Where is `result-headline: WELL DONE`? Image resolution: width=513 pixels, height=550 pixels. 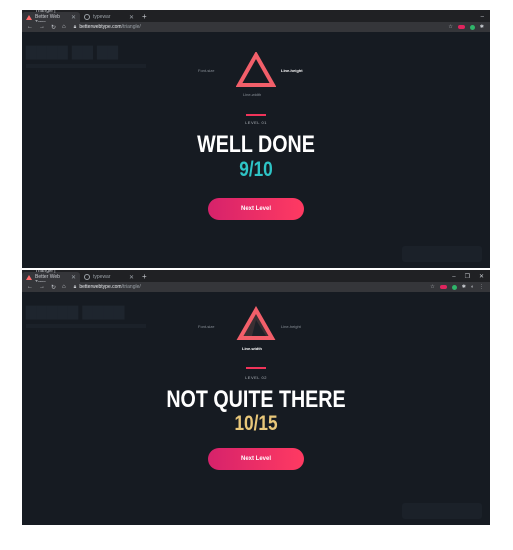 result-headline: WELL DONE is located at coordinates (256, 144).